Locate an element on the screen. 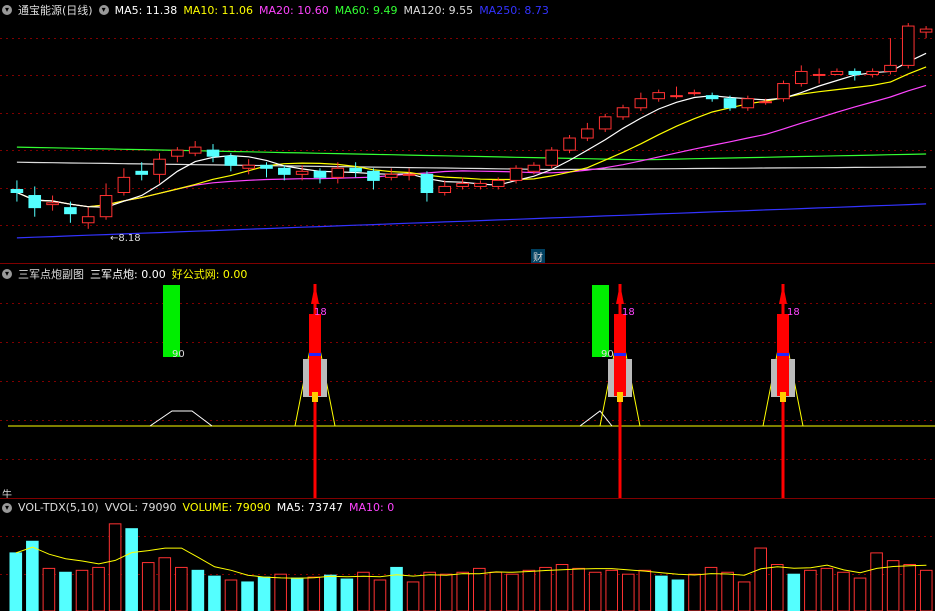  rocket-2-band is located at coordinates (620, 354).